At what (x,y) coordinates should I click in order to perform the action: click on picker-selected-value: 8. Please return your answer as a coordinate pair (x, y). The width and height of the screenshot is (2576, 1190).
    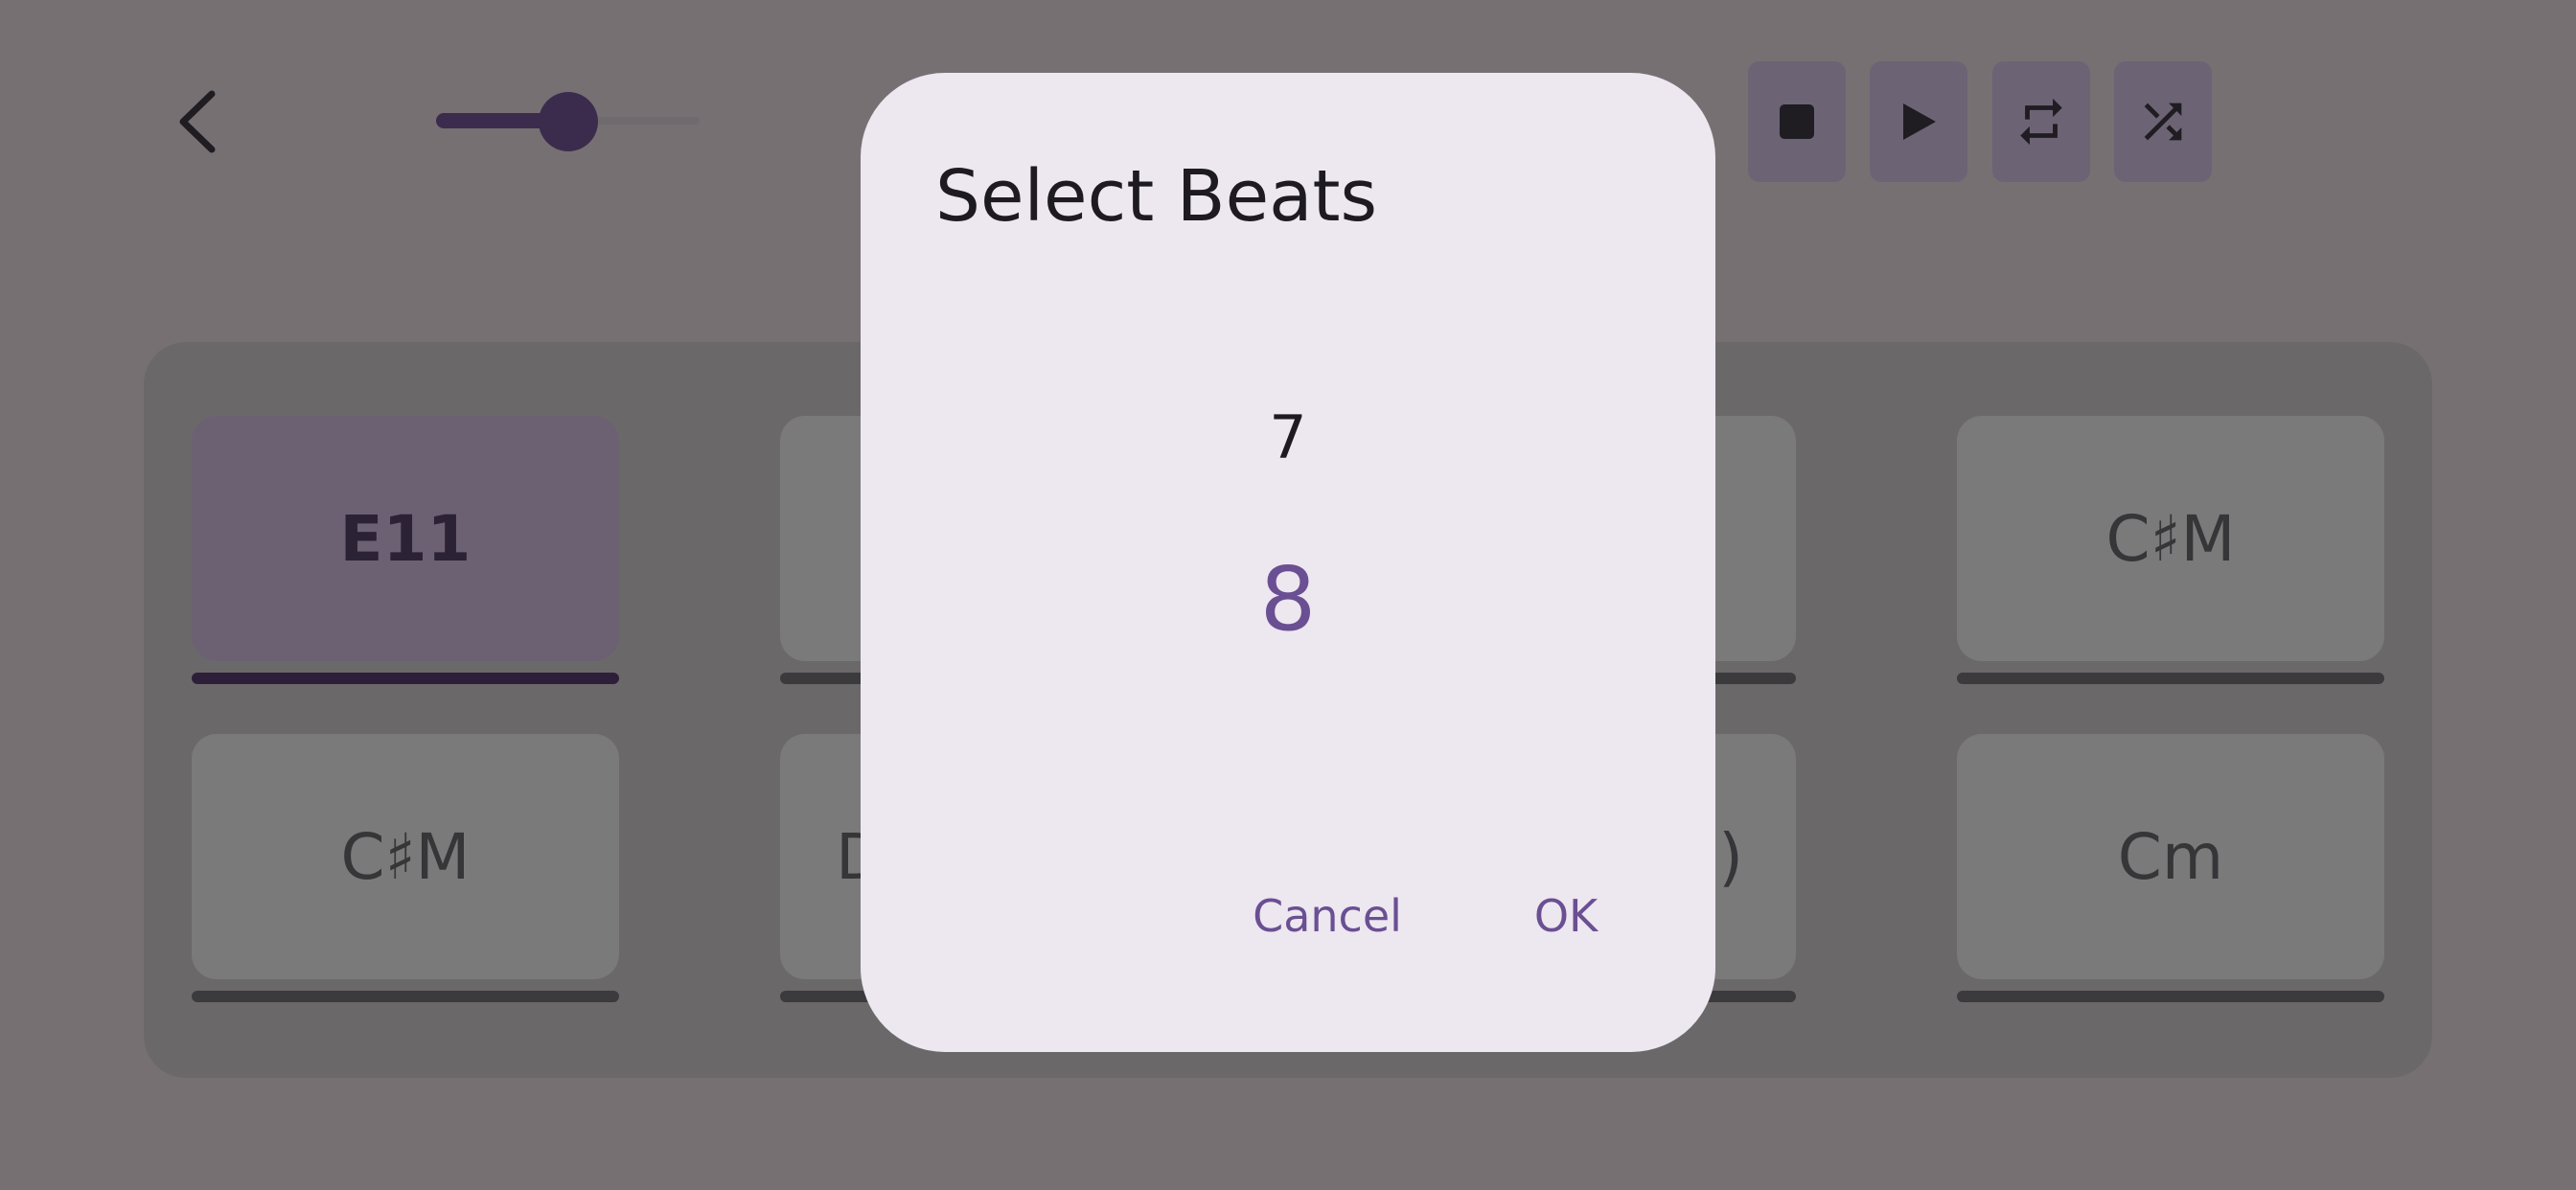
    Looking at the image, I should click on (1288, 600).